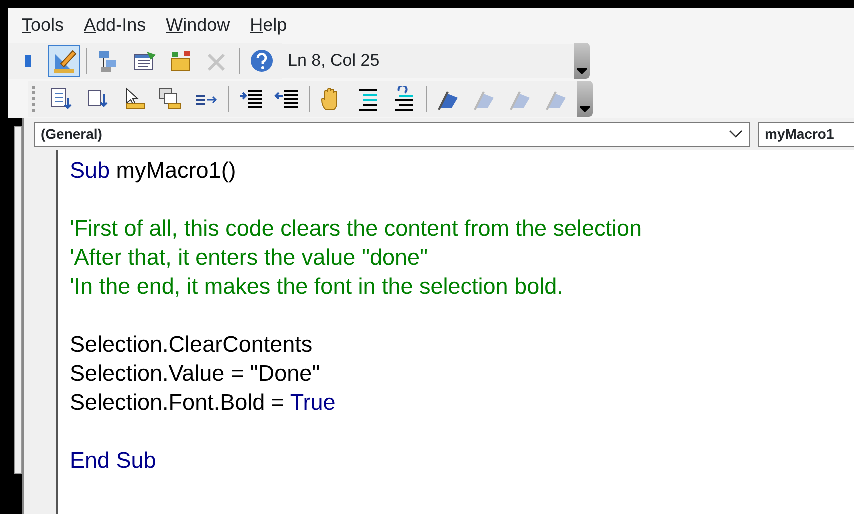 This screenshot has width=854, height=514. I want to click on code-line: Sub myMacro1(), so click(154, 171).